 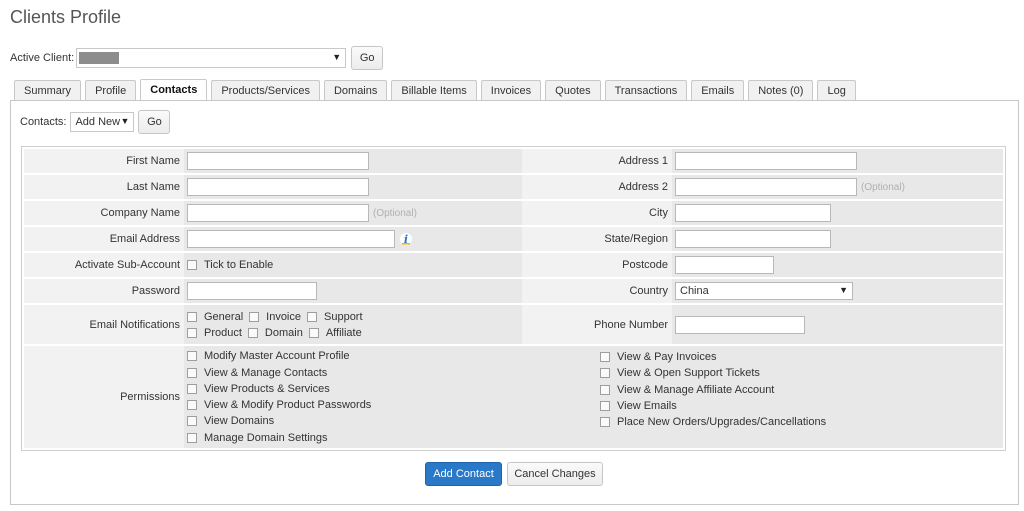 I want to click on perm-label: View Domains, so click(x=239, y=421).